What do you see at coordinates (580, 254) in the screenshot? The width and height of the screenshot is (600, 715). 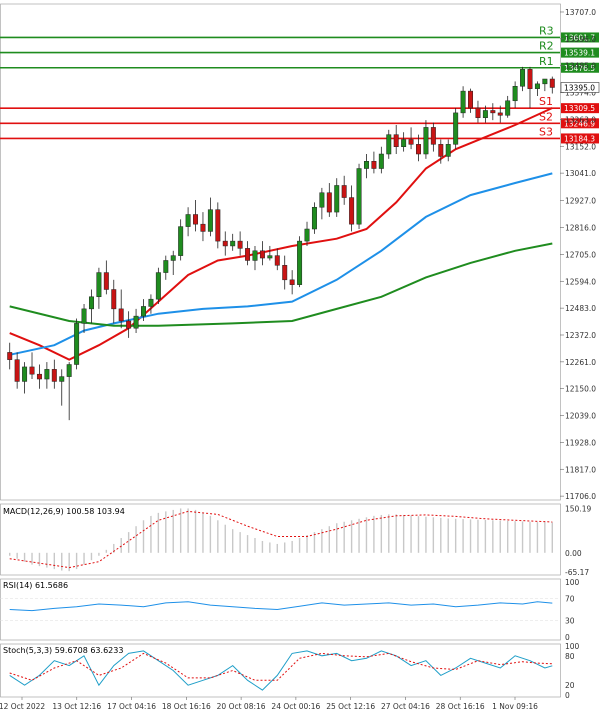 I see `price-tick-label: 12705.0` at bounding box center [580, 254].